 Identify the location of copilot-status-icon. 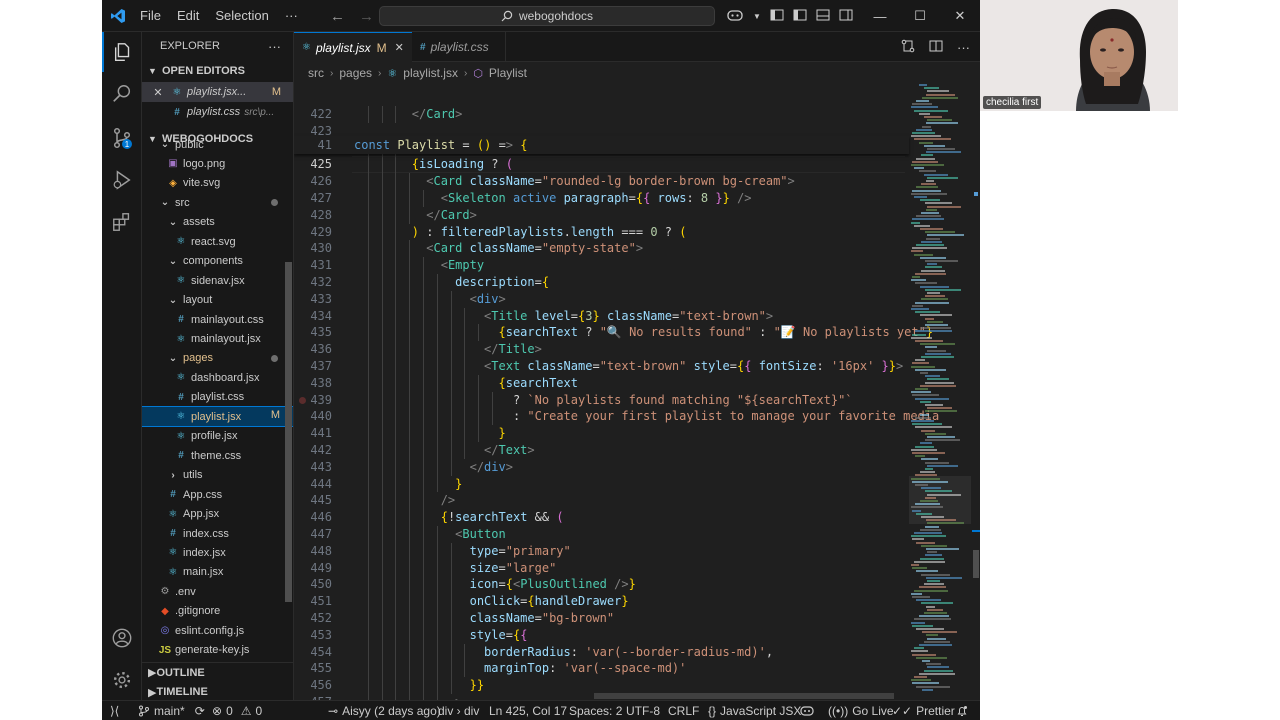
(807, 710).